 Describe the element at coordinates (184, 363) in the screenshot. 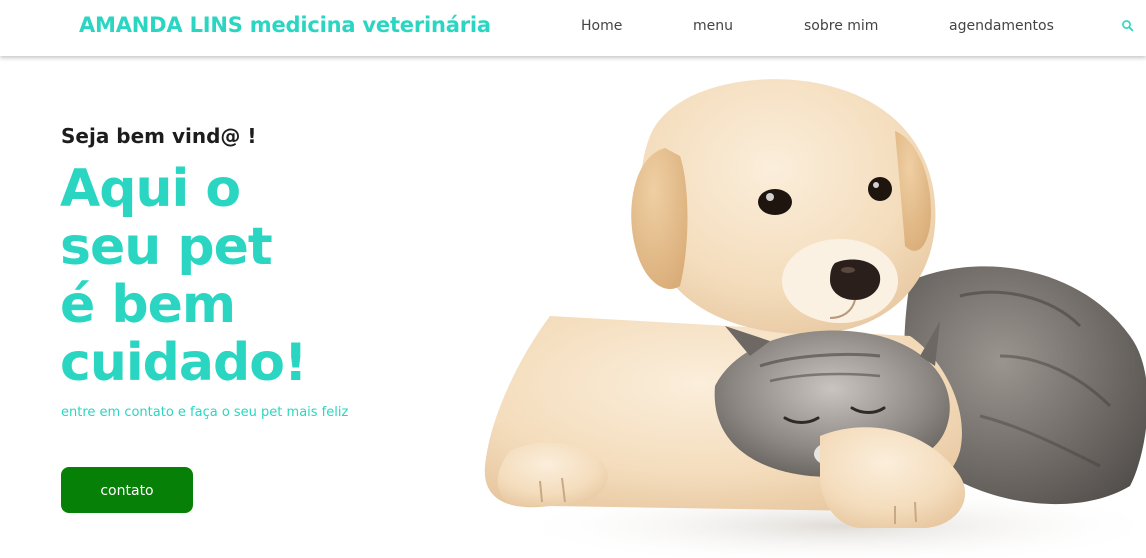

I see `headline-line: cuidado!` at that location.